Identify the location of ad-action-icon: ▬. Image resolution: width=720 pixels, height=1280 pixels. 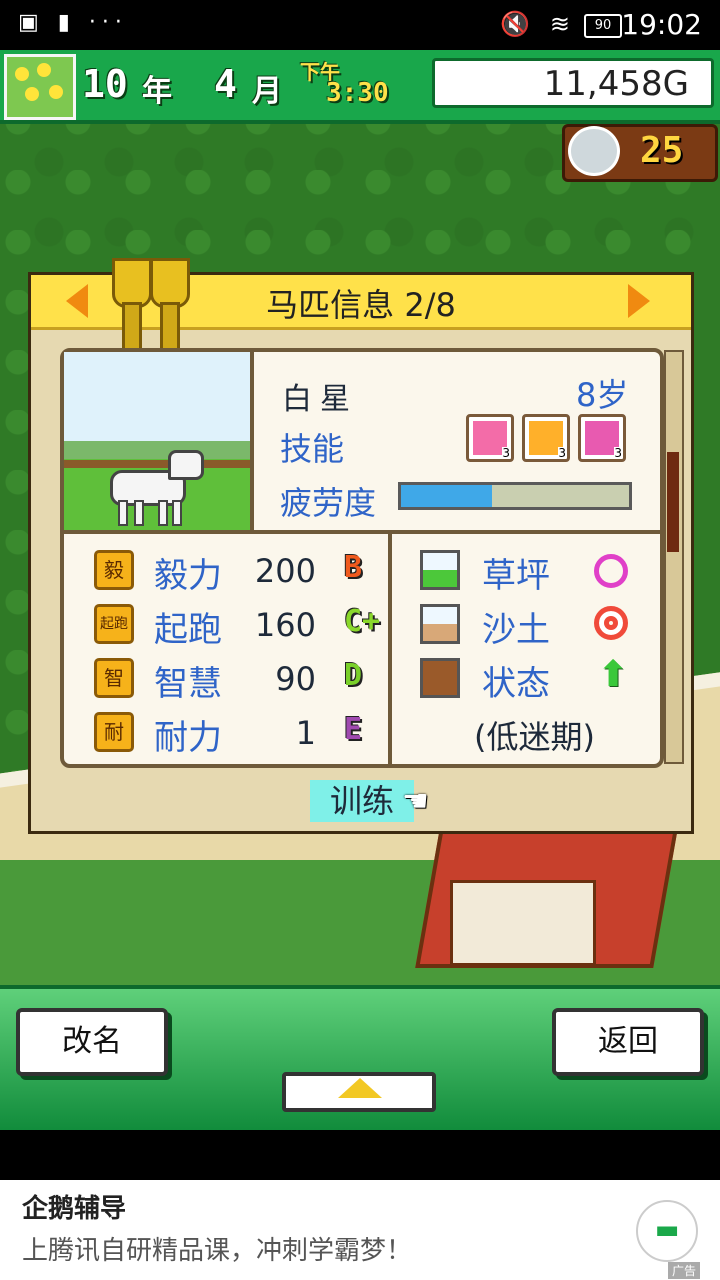
(667, 1231).